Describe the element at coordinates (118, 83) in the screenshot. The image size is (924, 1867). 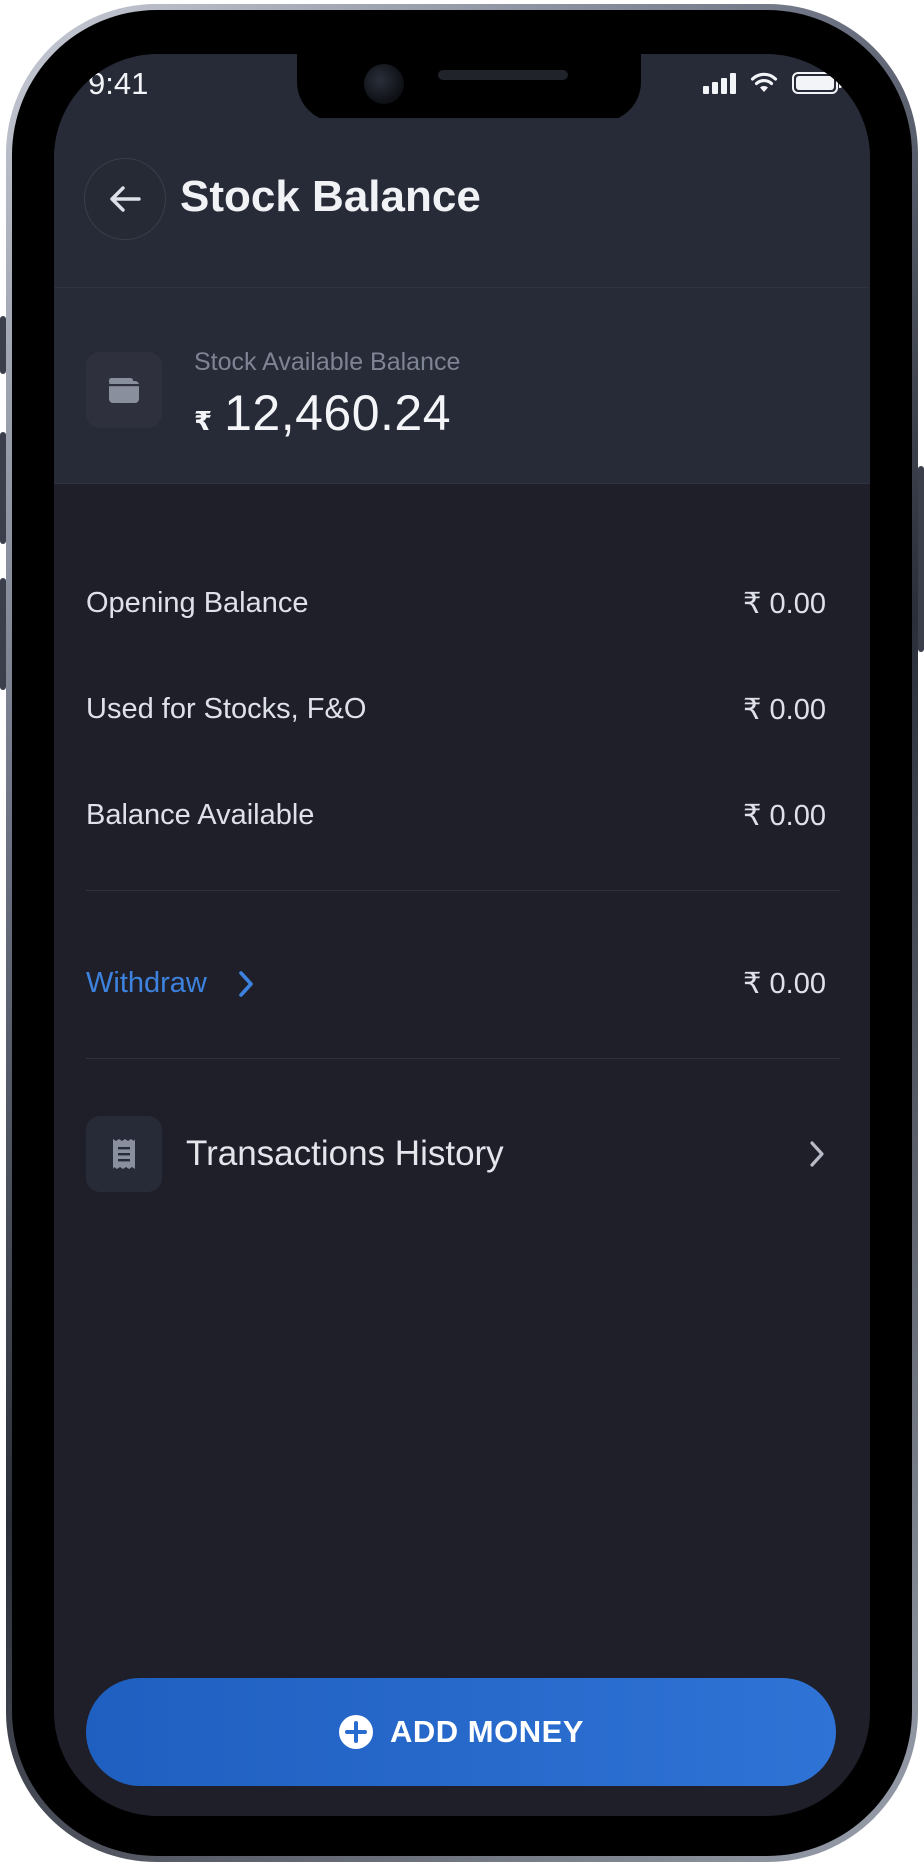
I see `status-time: 9:41` at that location.